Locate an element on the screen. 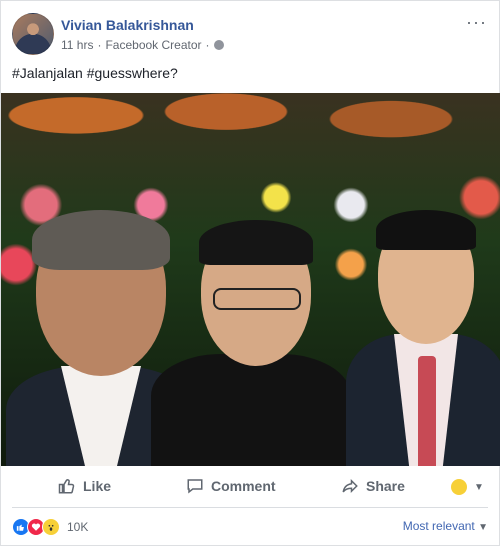 Image resolution: width=500 pixels, height=546 pixels. wow-reaction-icon is located at coordinates (51, 527).